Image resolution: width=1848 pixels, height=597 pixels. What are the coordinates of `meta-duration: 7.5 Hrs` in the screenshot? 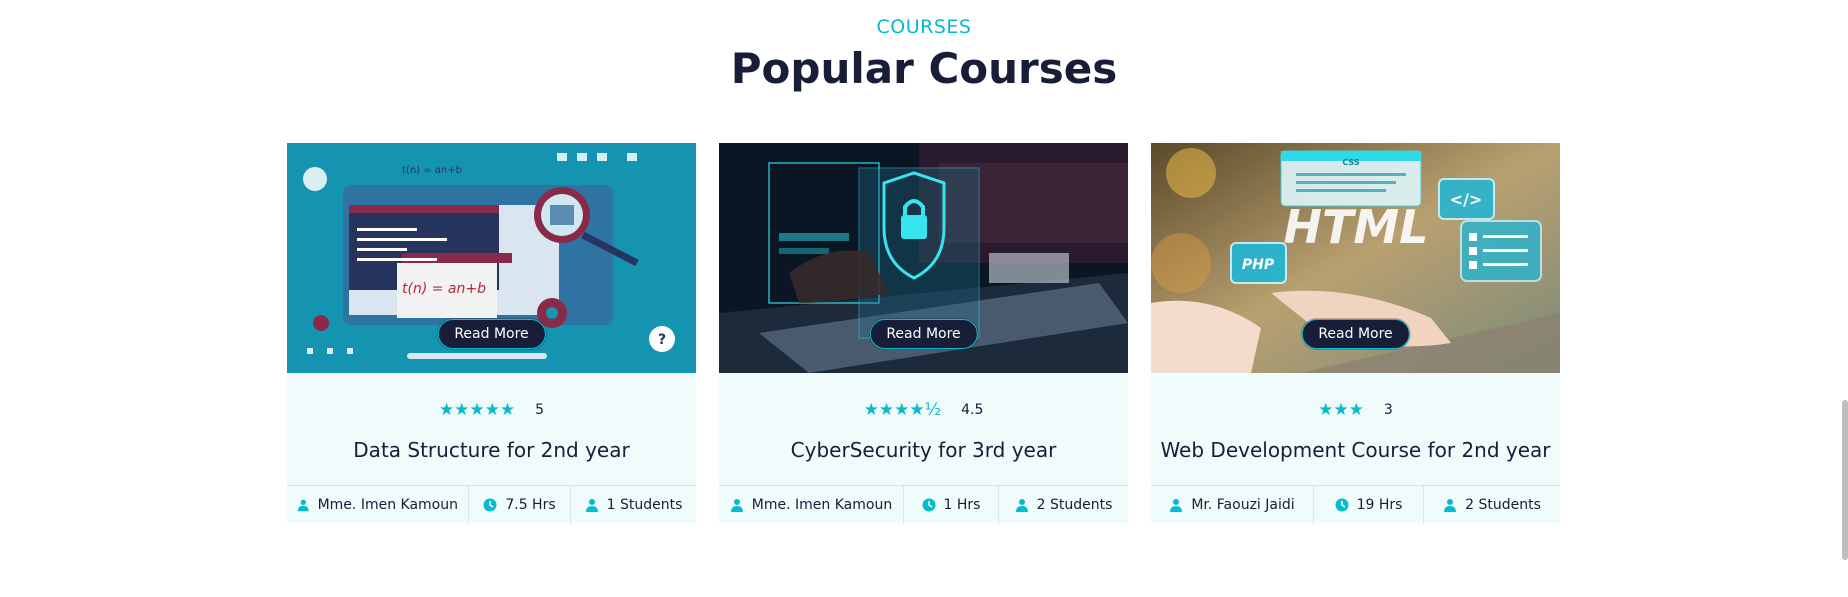 It's located at (520, 505).